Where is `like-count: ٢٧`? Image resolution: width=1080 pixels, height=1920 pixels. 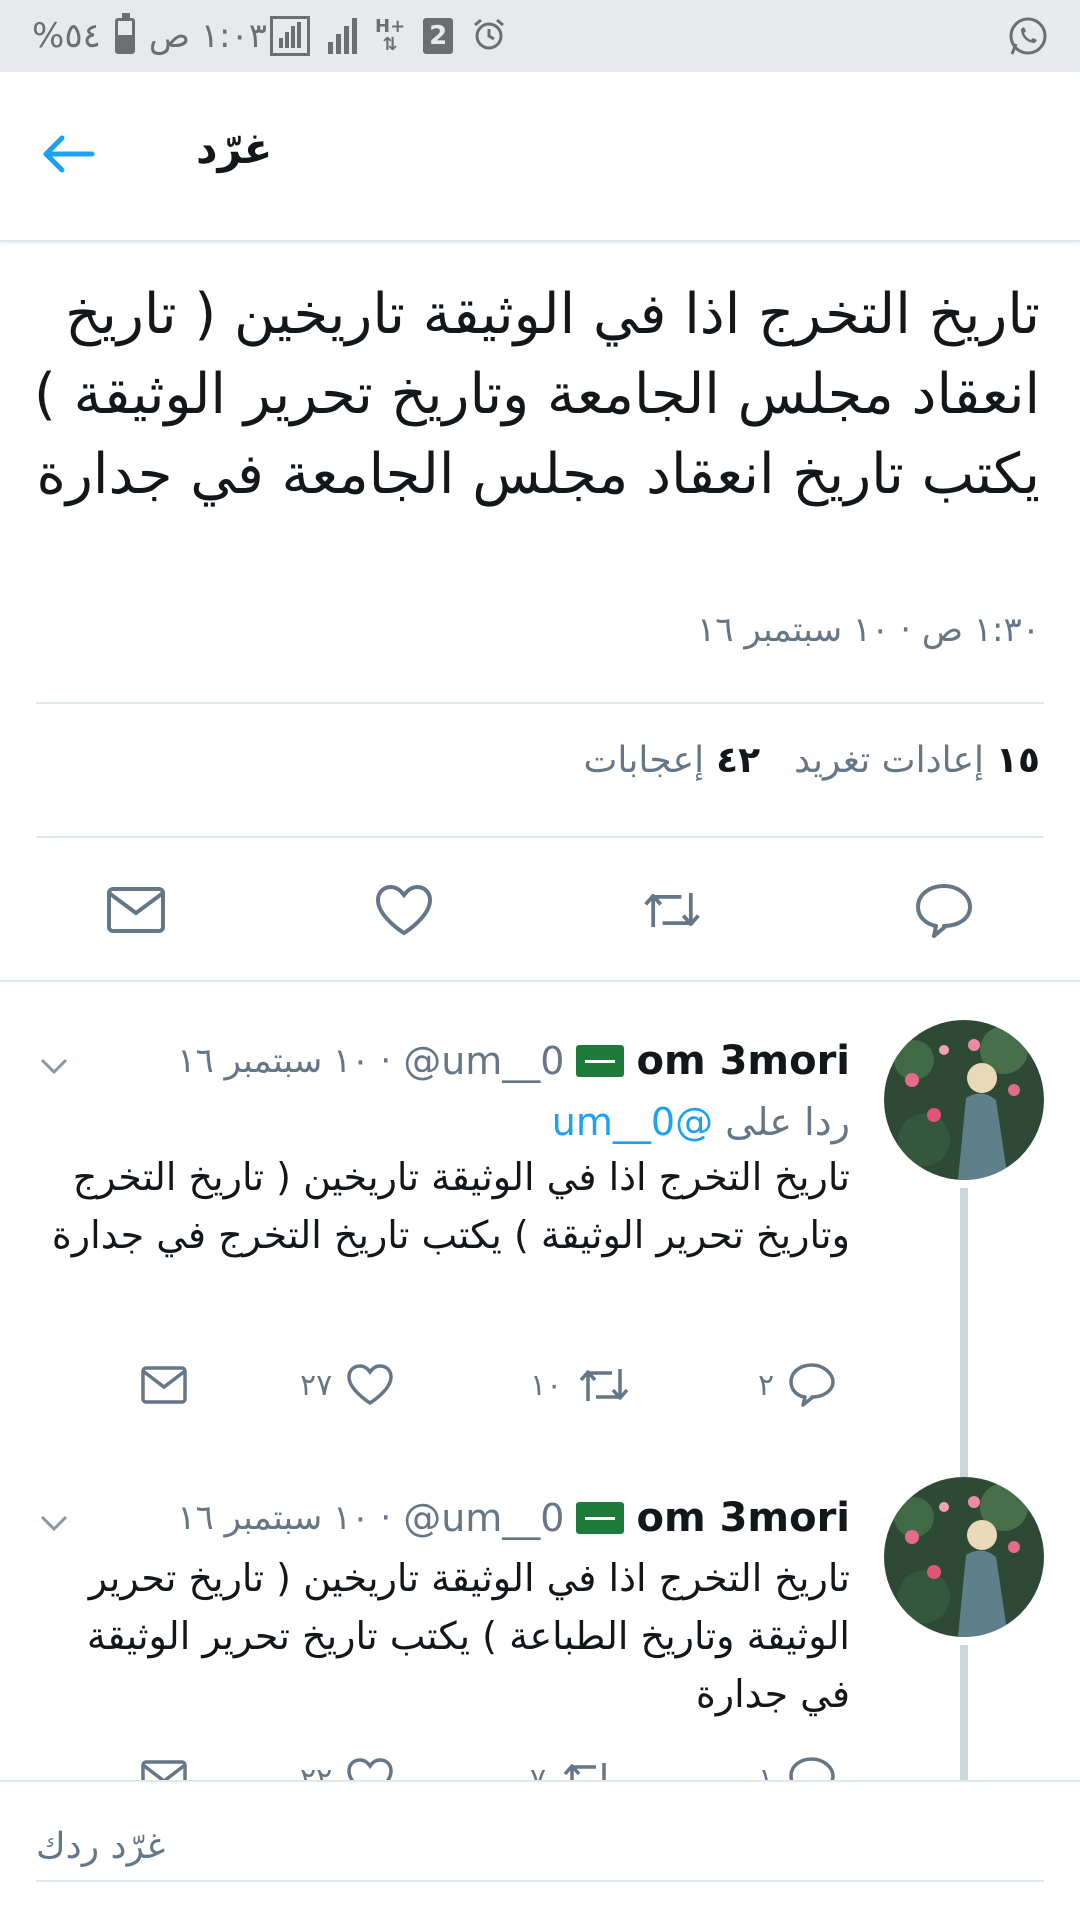
like-count: ٢٧ is located at coordinates (316, 1385).